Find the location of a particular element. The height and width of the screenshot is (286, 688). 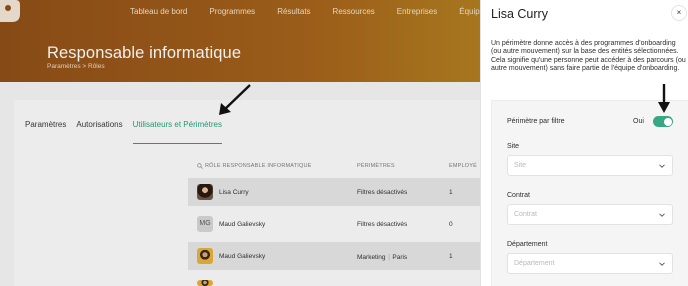

site-label: Site is located at coordinates (513, 146).